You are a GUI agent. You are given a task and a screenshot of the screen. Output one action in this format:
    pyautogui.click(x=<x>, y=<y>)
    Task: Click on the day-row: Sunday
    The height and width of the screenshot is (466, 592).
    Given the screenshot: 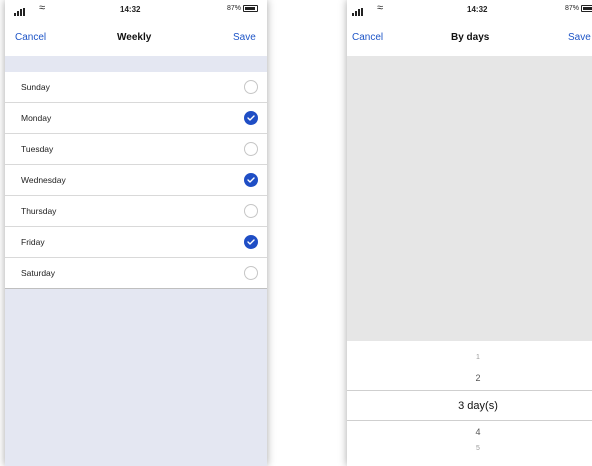 What is the action you would take?
    pyautogui.click(x=136, y=87)
    